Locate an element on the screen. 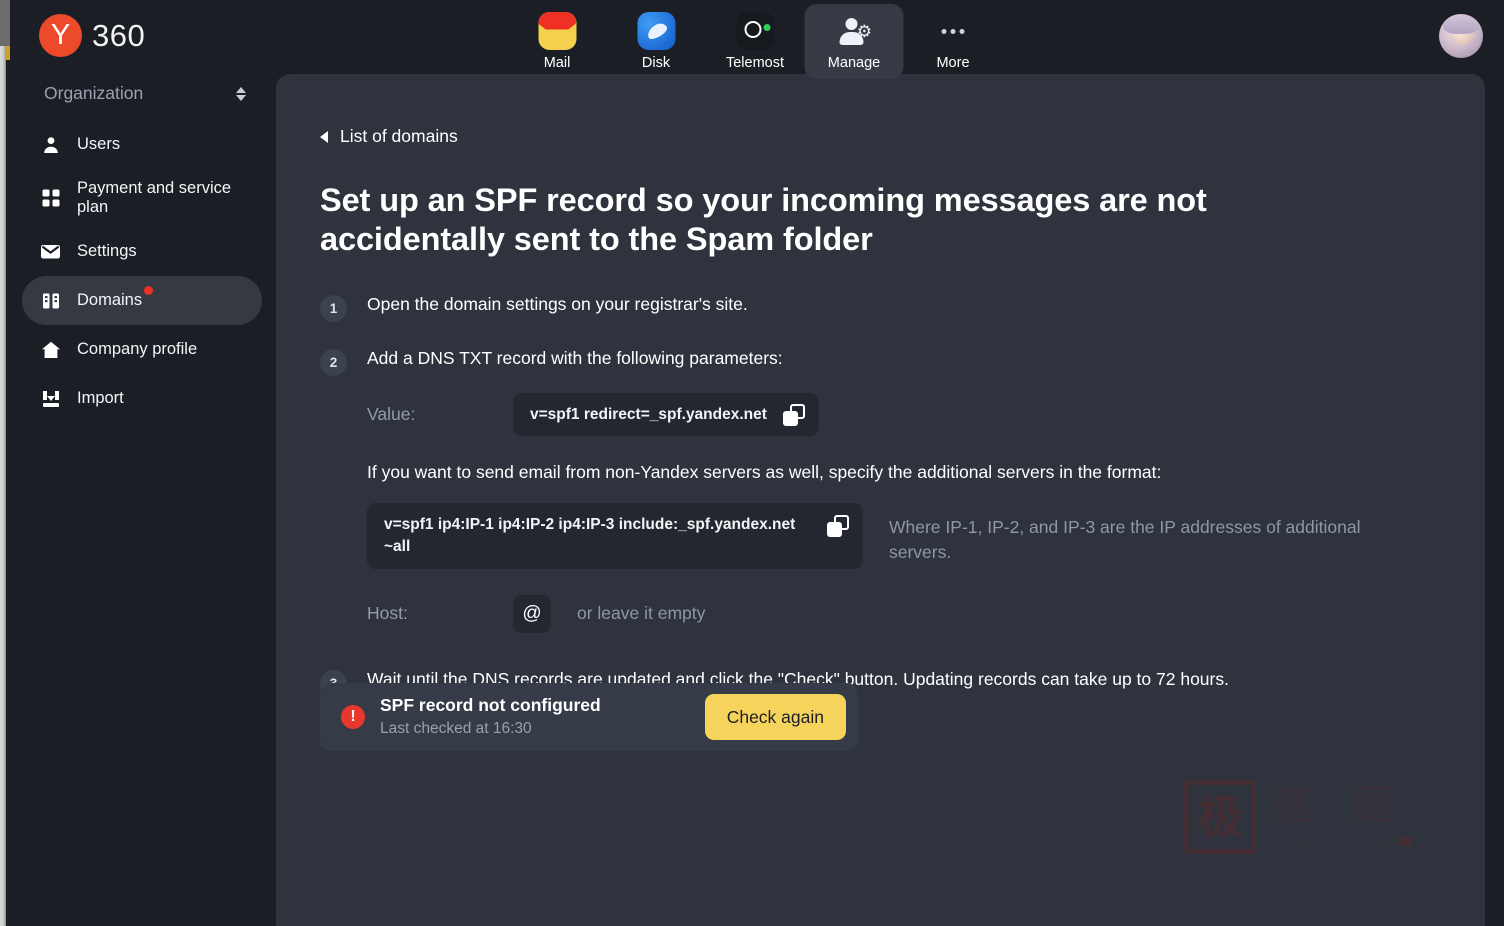 The height and width of the screenshot is (926, 1504). disk-icon is located at coordinates (656, 31).